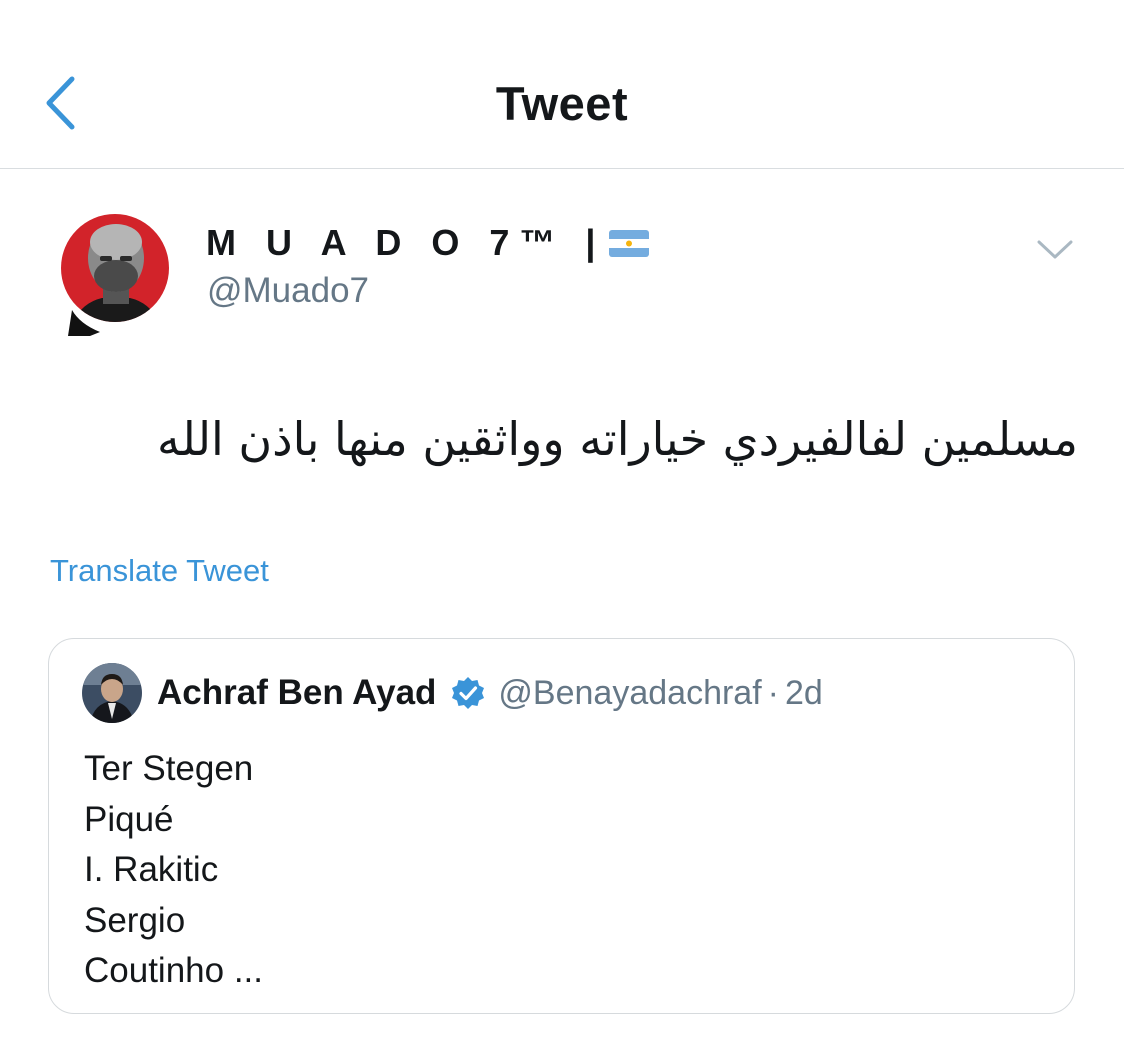 The height and width of the screenshot is (1057, 1124). What do you see at coordinates (297, 692) in the screenshot?
I see `quoted-author-name: Achraf Ben Ayad` at bounding box center [297, 692].